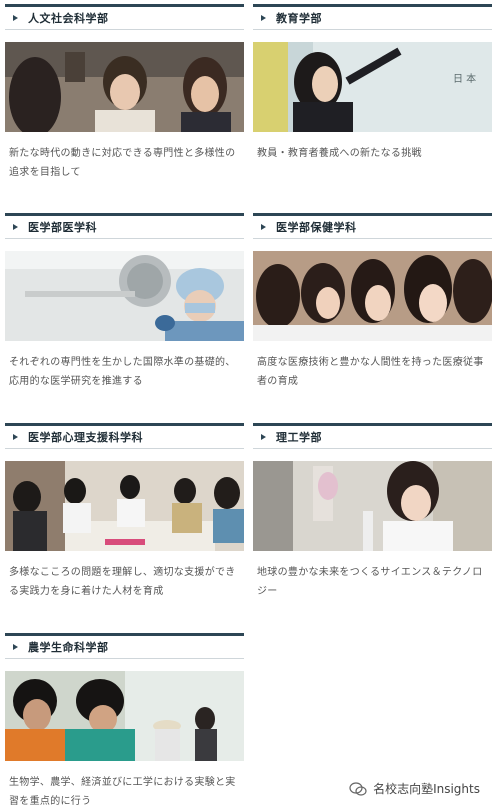  Describe the element at coordinates (124, 646) in the screenshot. I see `card-header: 農学生命科学部` at that location.